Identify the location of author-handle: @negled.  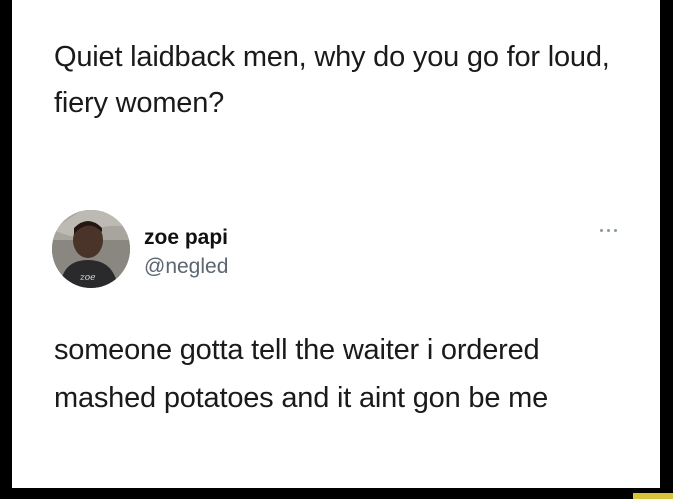
(186, 267).